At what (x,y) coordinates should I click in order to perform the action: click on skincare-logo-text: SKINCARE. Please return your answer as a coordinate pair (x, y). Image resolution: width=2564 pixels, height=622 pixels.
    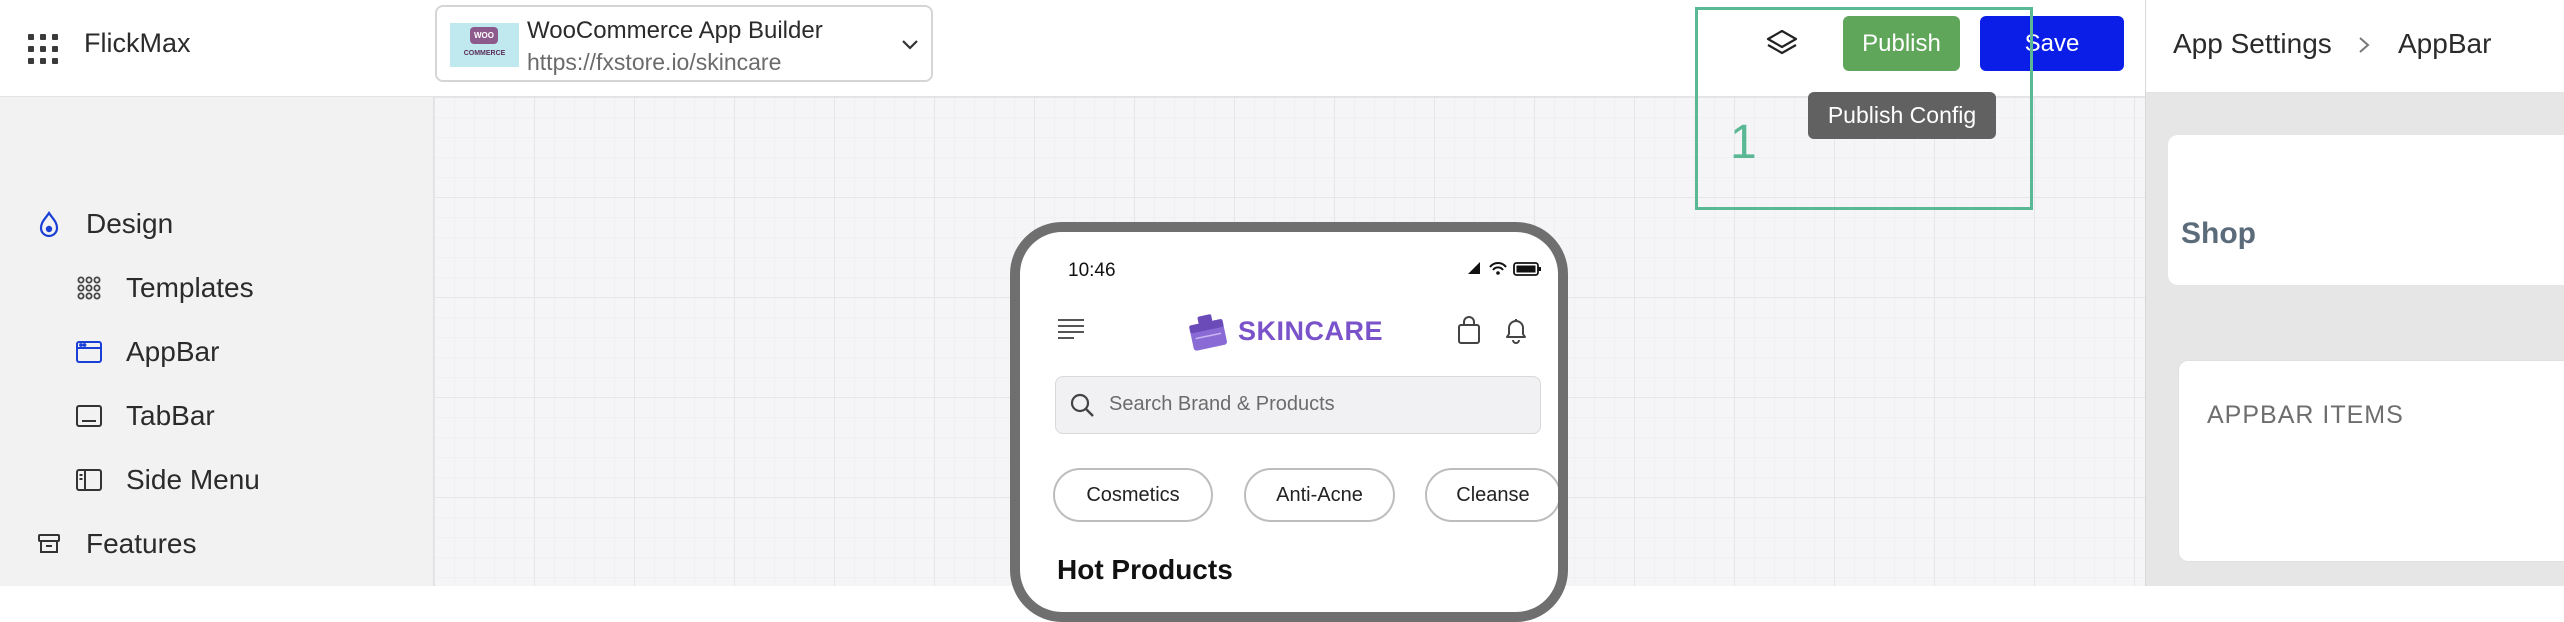
    Looking at the image, I should click on (1311, 331).